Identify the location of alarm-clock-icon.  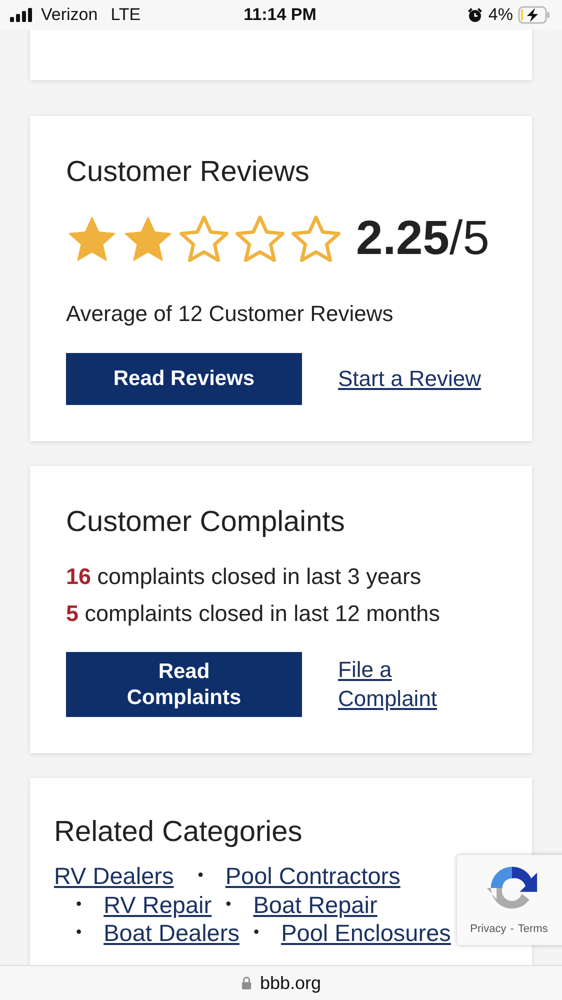
(475, 15).